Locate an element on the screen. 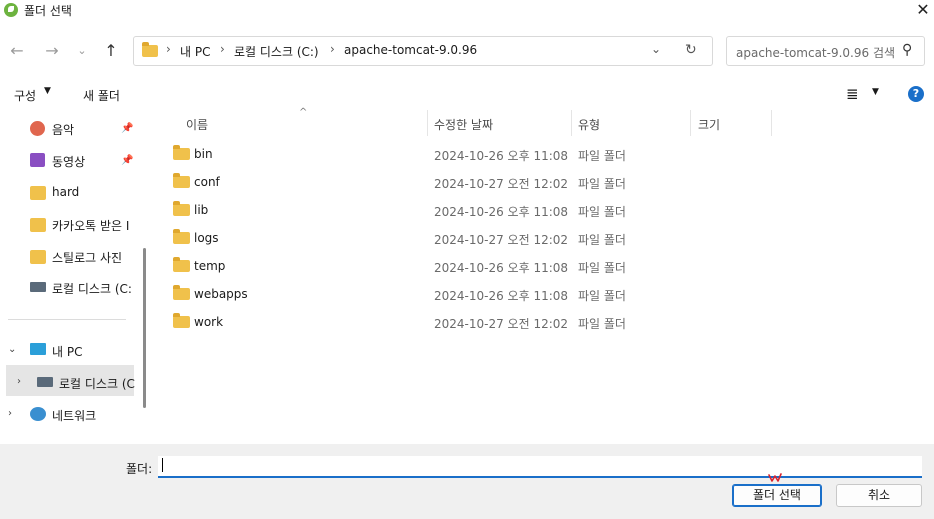 This screenshot has width=934, height=519. breadcrumb-item: 로컬 디스크 (C:) is located at coordinates (276, 51).